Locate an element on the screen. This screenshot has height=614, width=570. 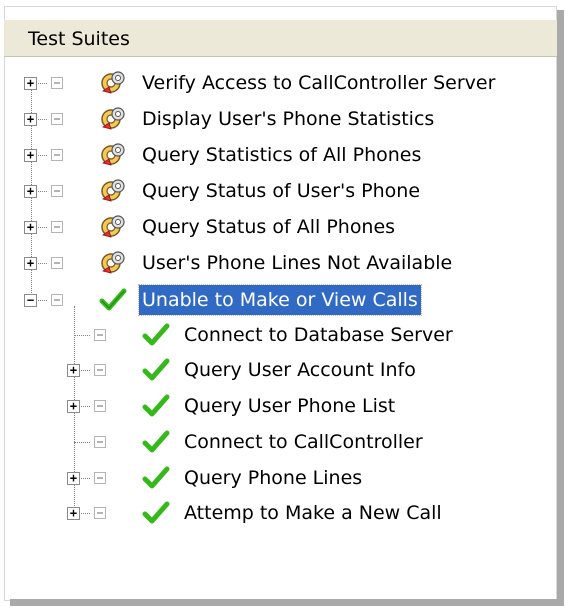
tree-row-suite: + Query Statistics of All Phones is located at coordinates (280, 155).